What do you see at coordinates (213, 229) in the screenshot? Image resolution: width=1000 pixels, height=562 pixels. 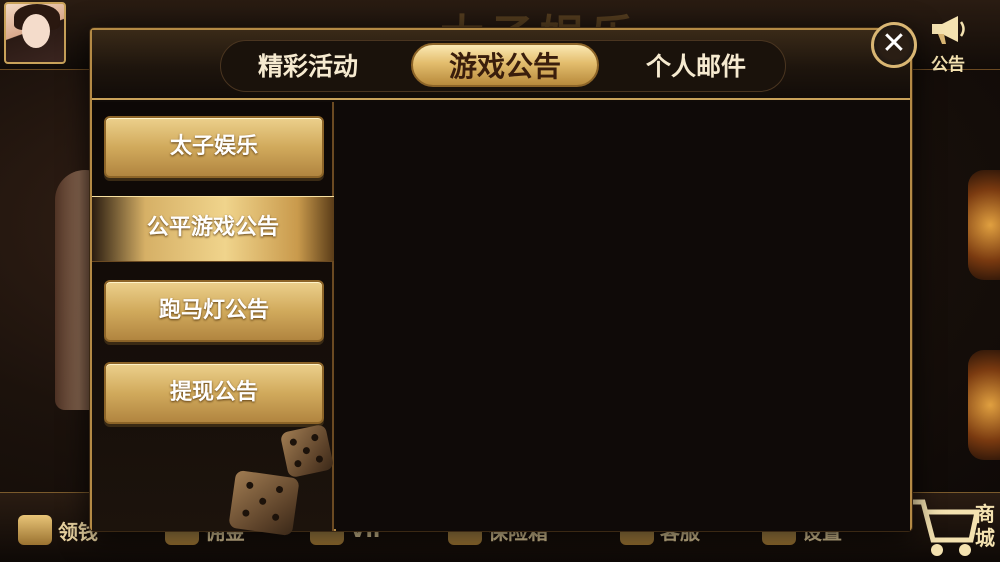 I see `sidebar-item-fair-play: 公平游戏公告` at bounding box center [213, 229].